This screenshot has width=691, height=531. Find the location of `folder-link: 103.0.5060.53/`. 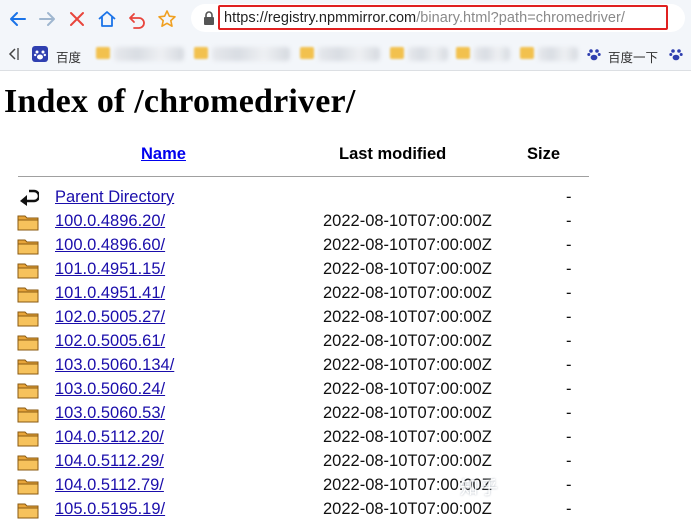

folder-link: 103.0.5060.53/ is located at coordinates (110, 413).